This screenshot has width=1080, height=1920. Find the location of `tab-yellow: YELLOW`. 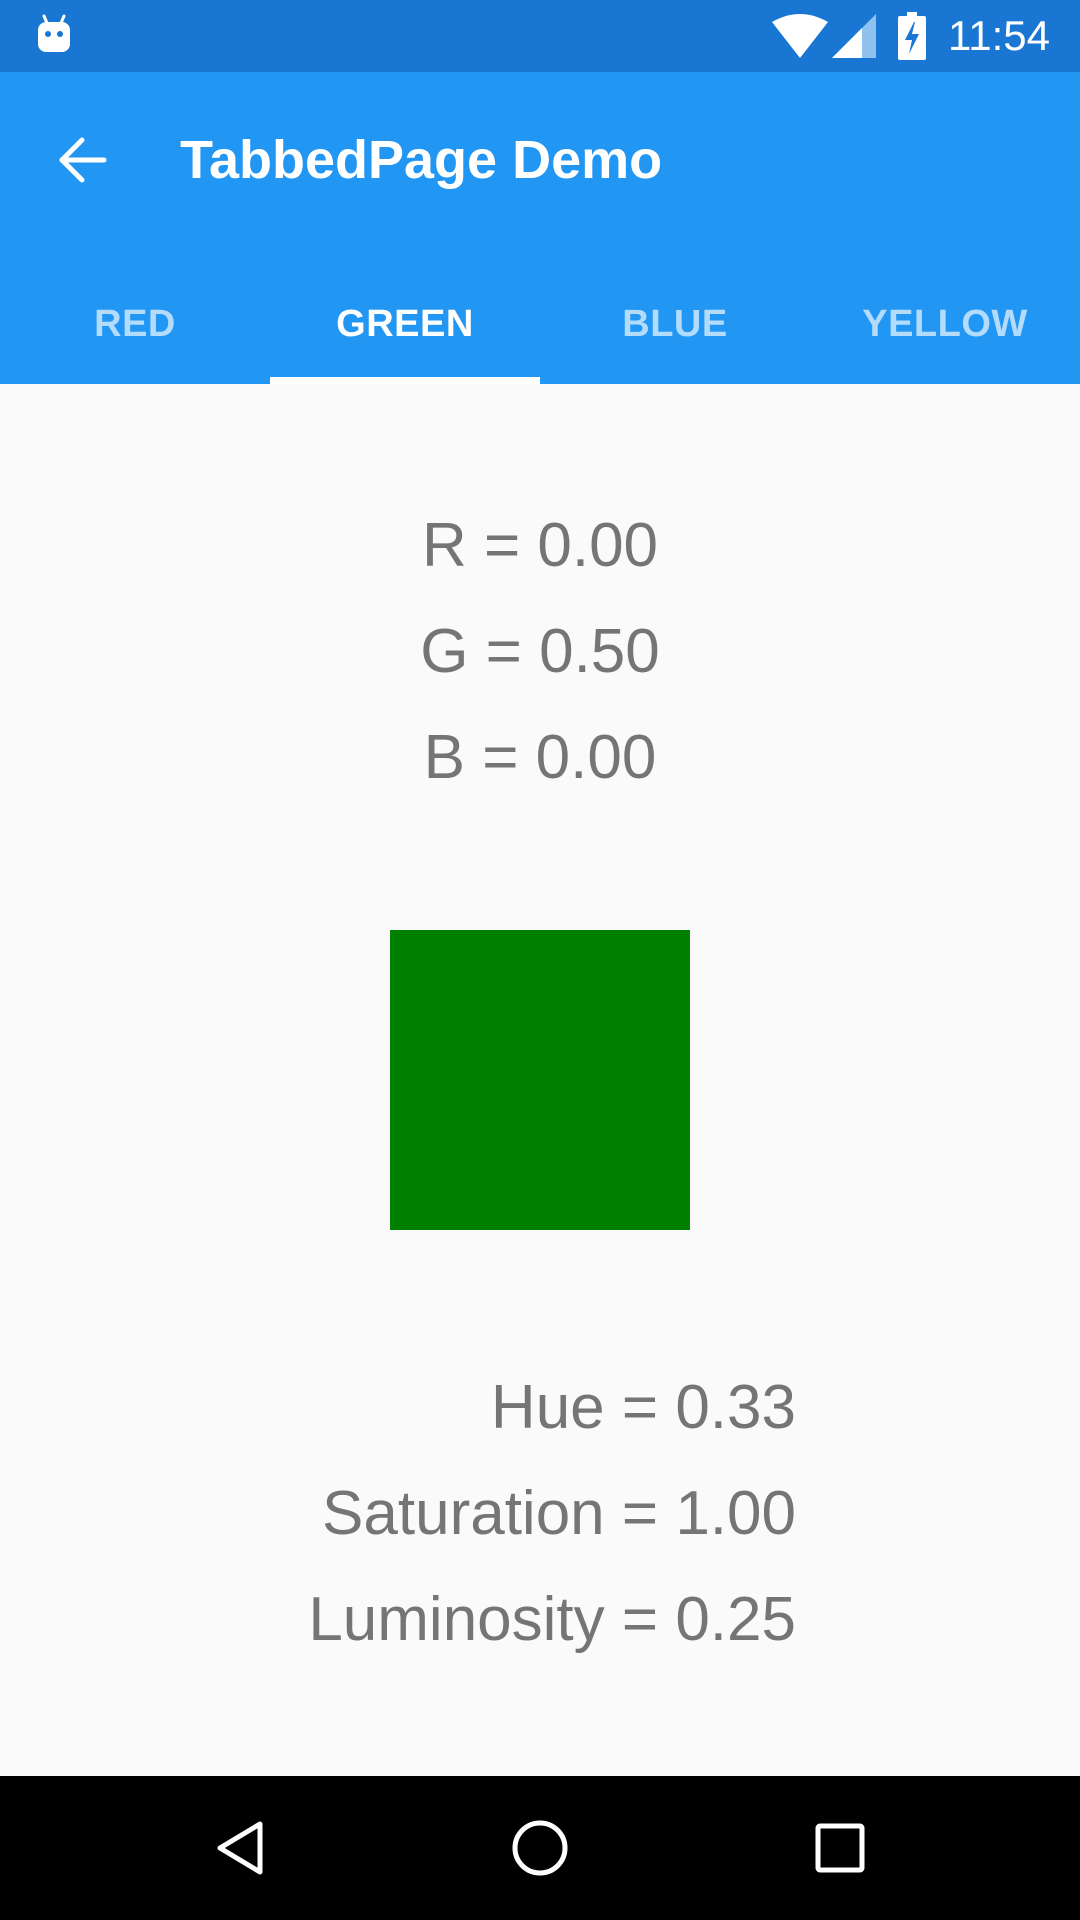

tab-yellow: YELLOW is located at coordinates (945, 324).